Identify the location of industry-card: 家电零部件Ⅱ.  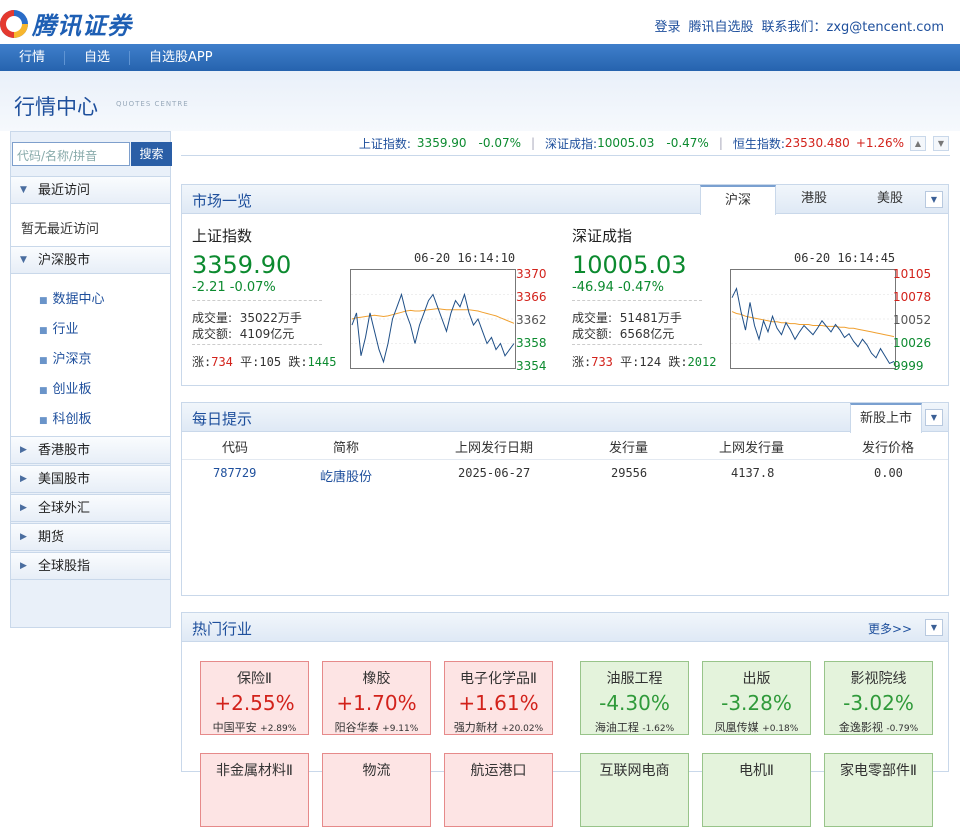
(878, 790).